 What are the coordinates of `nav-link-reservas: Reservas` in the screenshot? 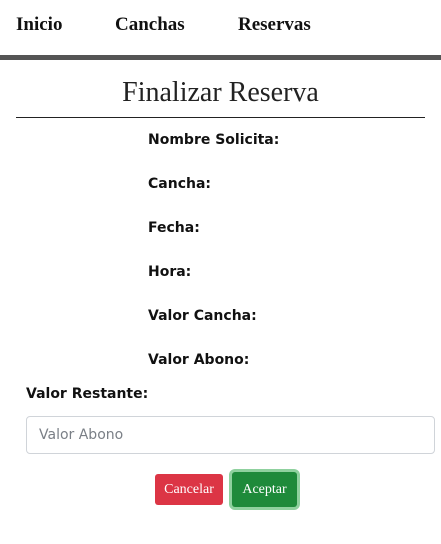 It's located at (274, 25).